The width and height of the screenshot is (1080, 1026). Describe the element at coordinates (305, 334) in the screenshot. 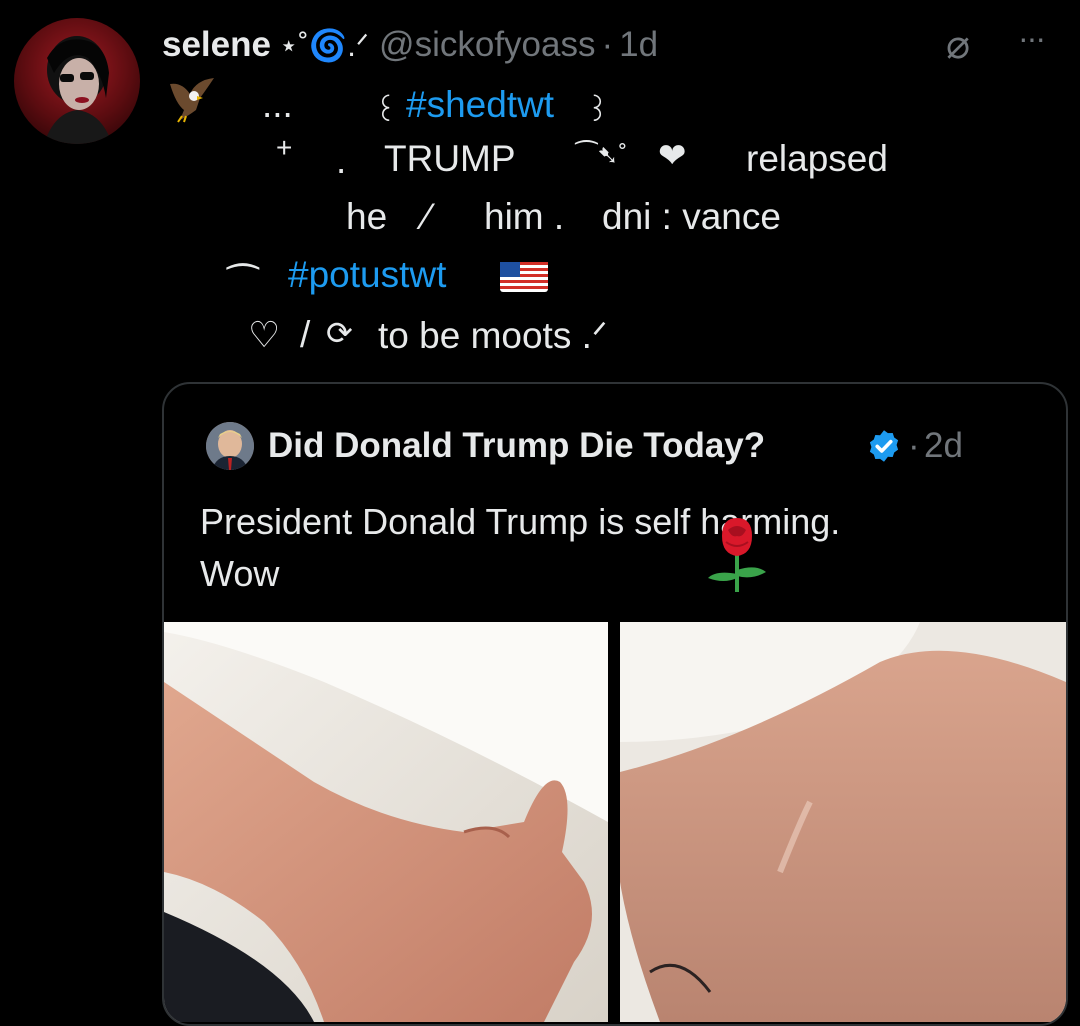

I see `bio-slash-2: /` at that location.